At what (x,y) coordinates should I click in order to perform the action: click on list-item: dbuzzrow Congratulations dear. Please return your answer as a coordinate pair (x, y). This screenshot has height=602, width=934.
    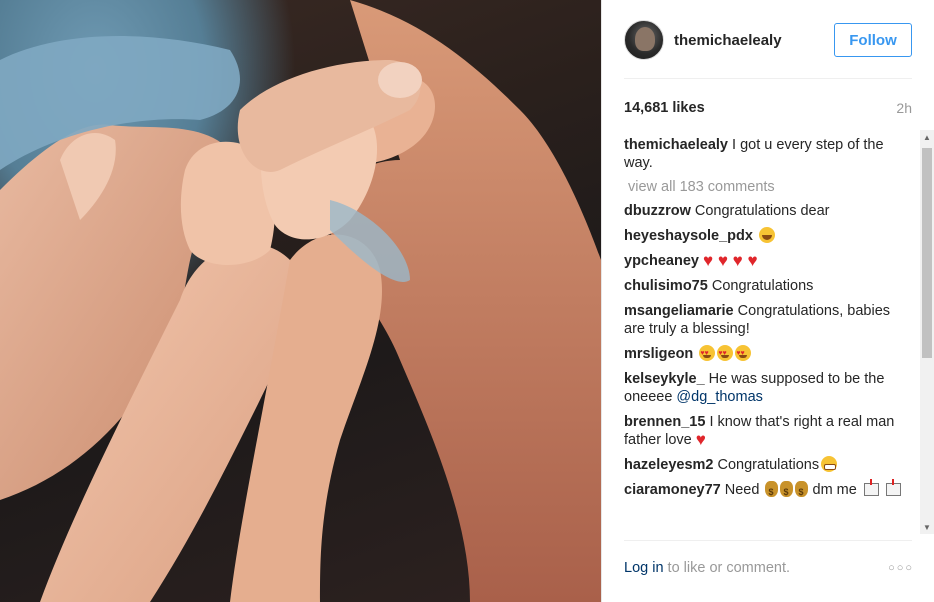
    Looking at the image, I should click on (766, 211).